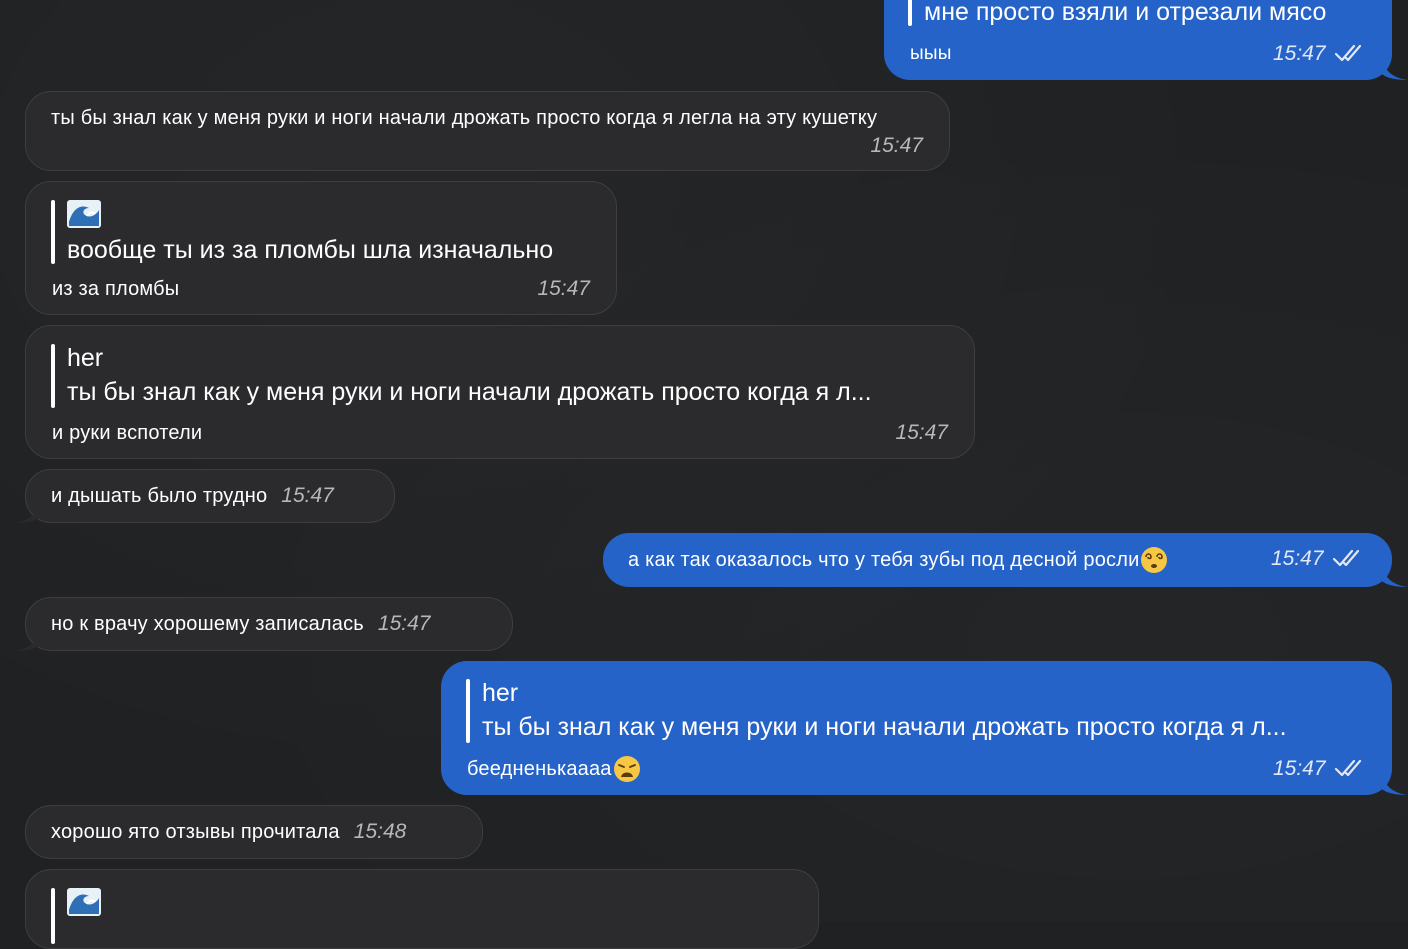 The image size is (1408, 949). What do you see at coordinates (159, 496) in the screenshot?
I see `message-text: и дышать было трудно` at bounding box center [159, 496].